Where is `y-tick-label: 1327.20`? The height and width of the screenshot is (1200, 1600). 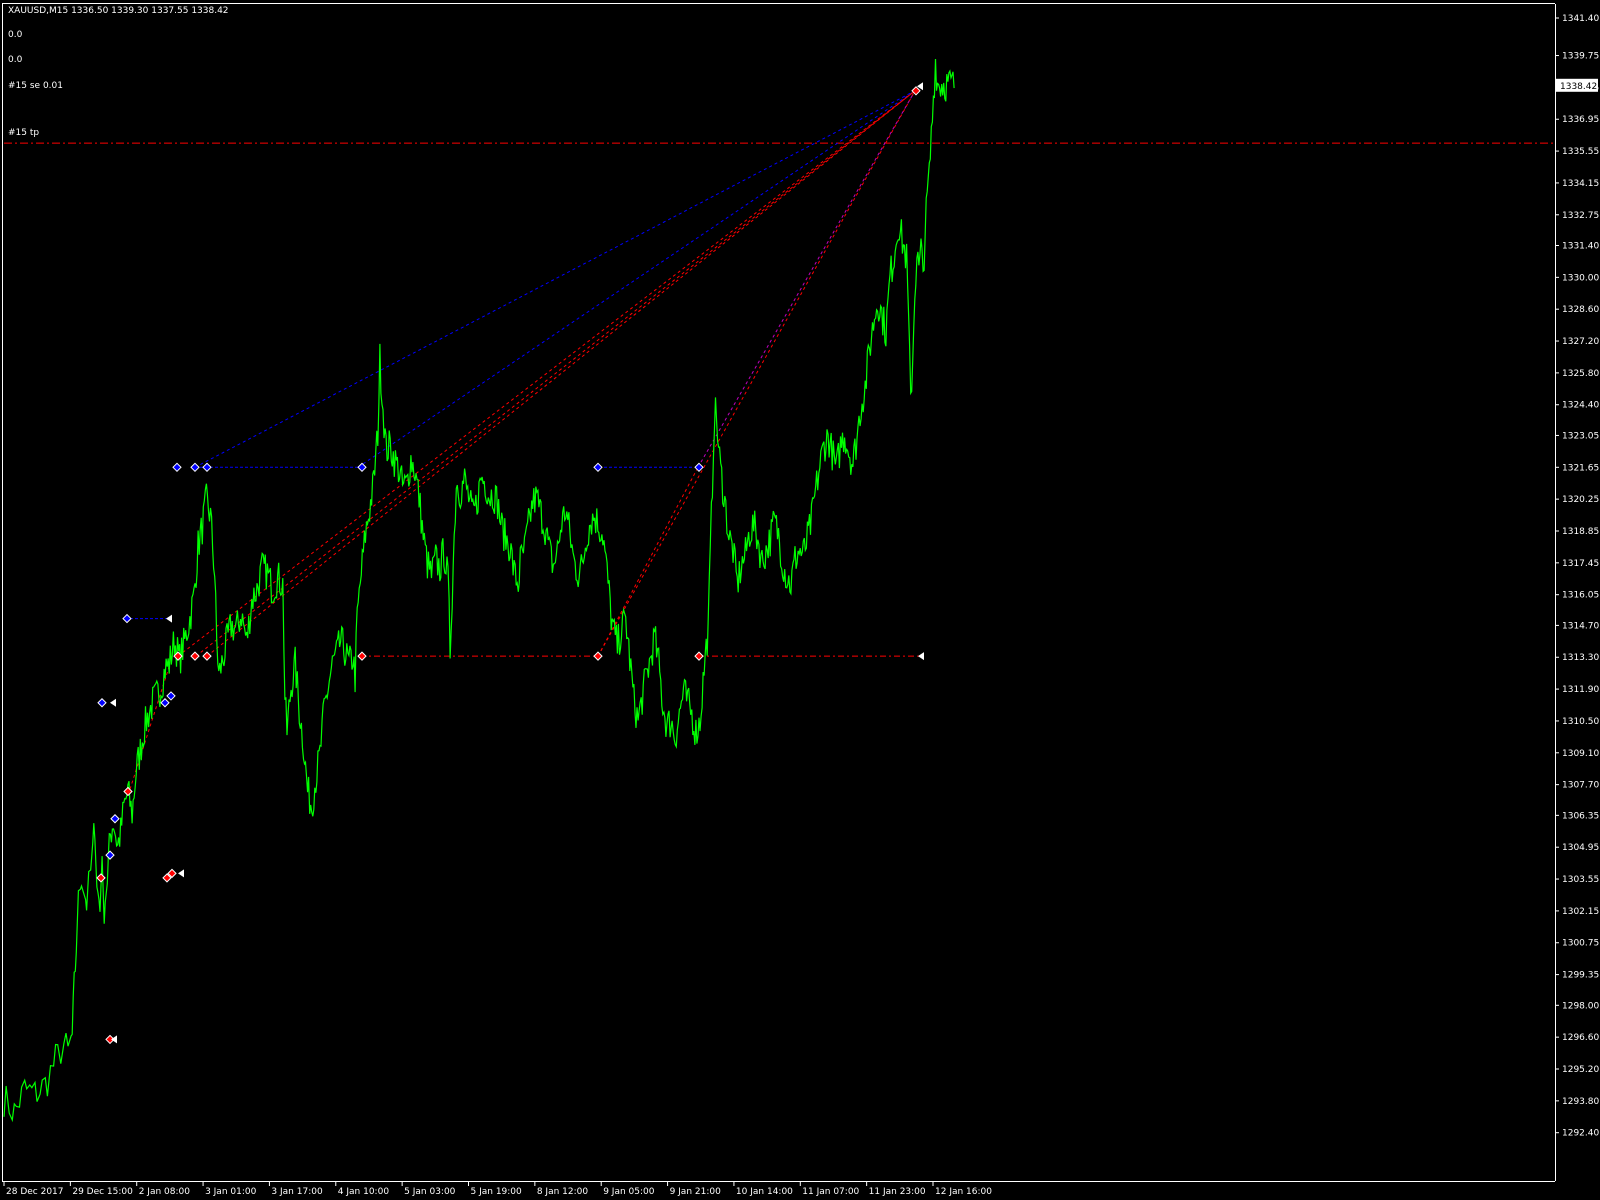
y-tick-label: 1327.20 is located at coordinates (1580, 342).